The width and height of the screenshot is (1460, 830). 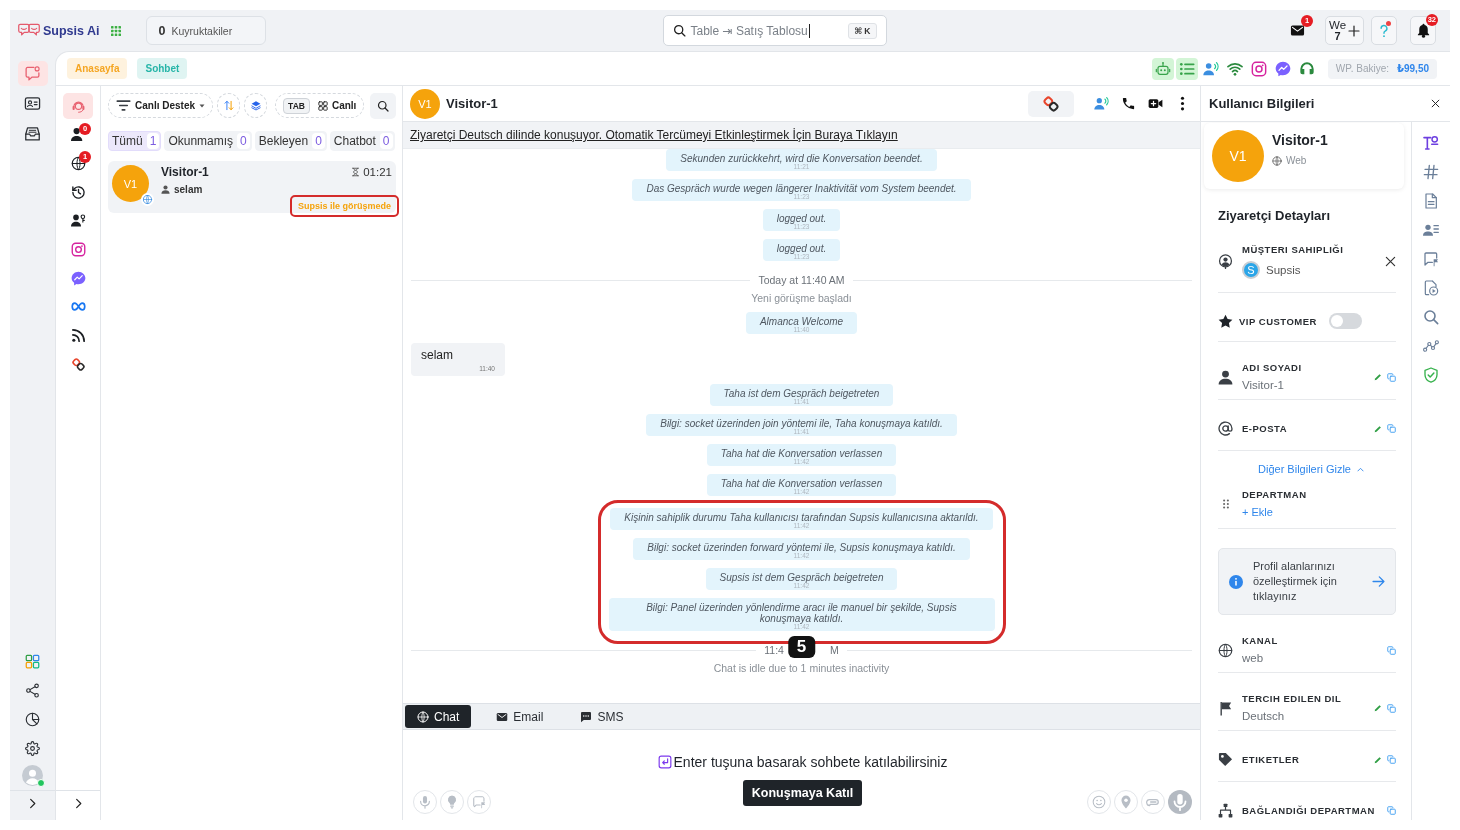 What do you see at coordinates (1296, 160) in the screenshot?
I see `channel-source: Web` at bounding box center [1296, 160].